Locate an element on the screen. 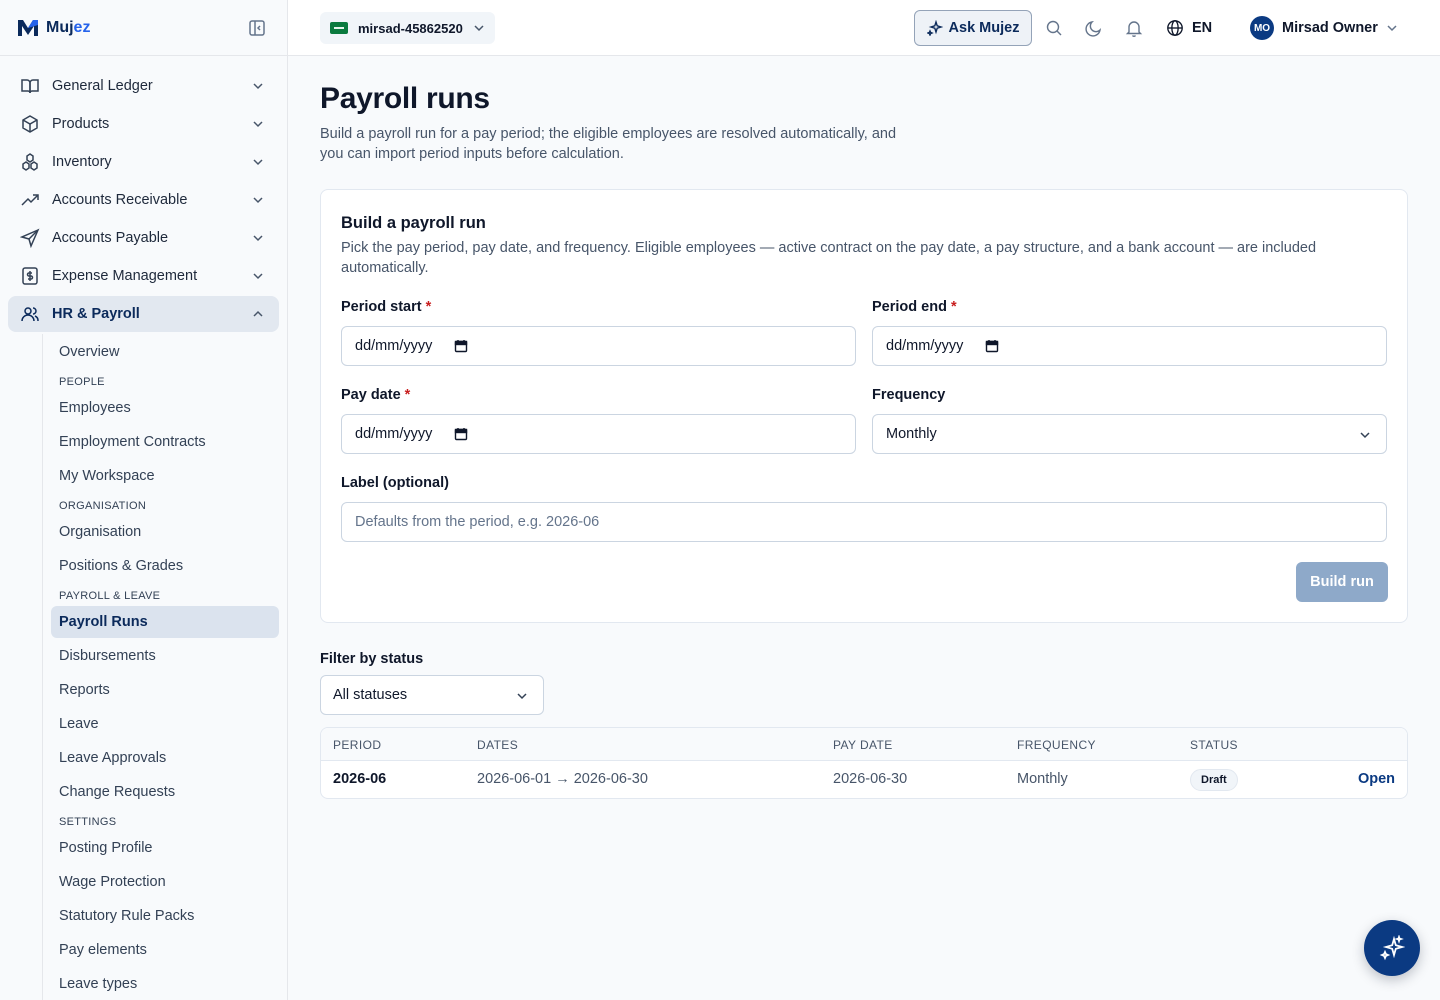 This screenshot has height=1000, width=1440. frequency-select: Monthly is located at coordinates (1129, 434).